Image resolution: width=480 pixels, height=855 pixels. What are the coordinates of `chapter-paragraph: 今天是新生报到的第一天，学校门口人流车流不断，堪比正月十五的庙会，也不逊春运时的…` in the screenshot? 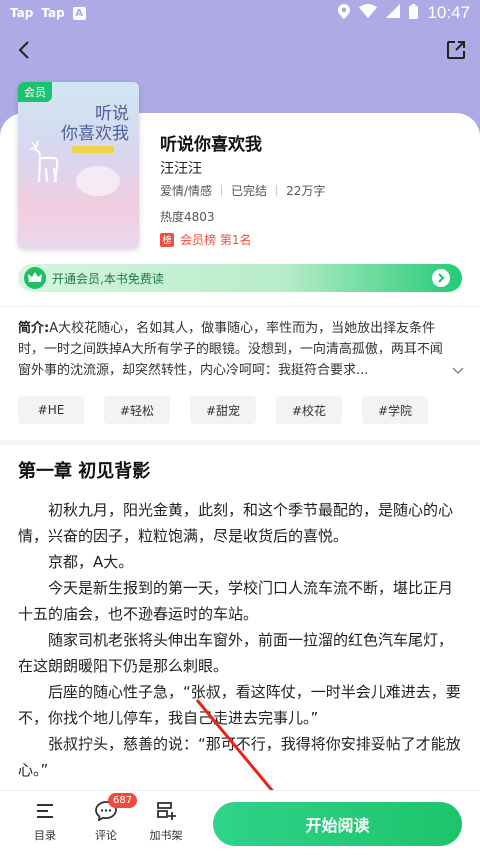 It's located at (236, 601).